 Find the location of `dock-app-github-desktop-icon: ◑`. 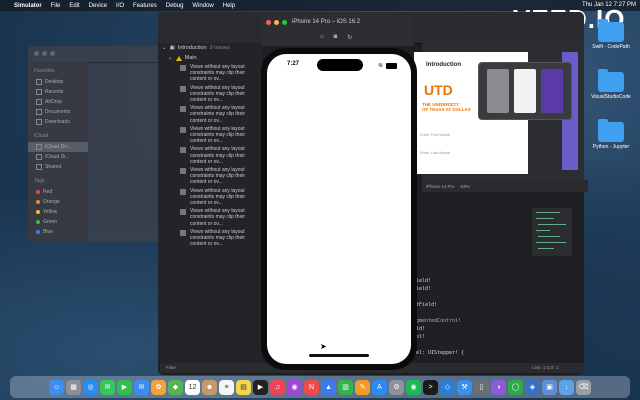

dock-app-github-desktop-icon: ◑ is located at coordinates (498, 387).